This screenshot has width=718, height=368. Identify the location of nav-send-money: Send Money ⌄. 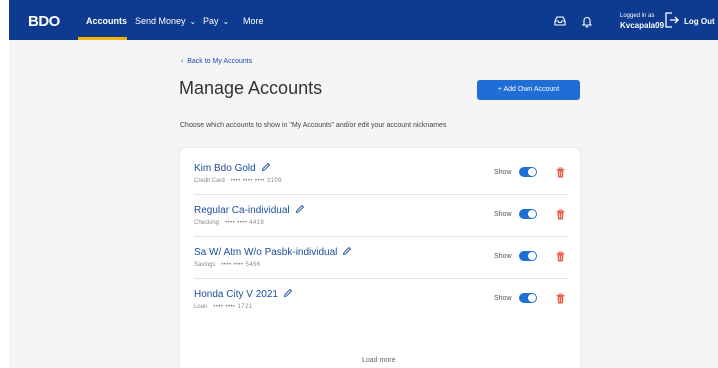
(165, 21).